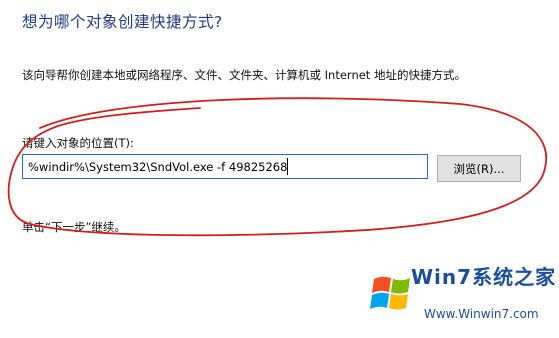  What do you see at coordinates (460, 294) in the screenshot?
I see `watermark-logo: Win7系统之家 Www.Winwin7.com` at bounding box center [460, 294].